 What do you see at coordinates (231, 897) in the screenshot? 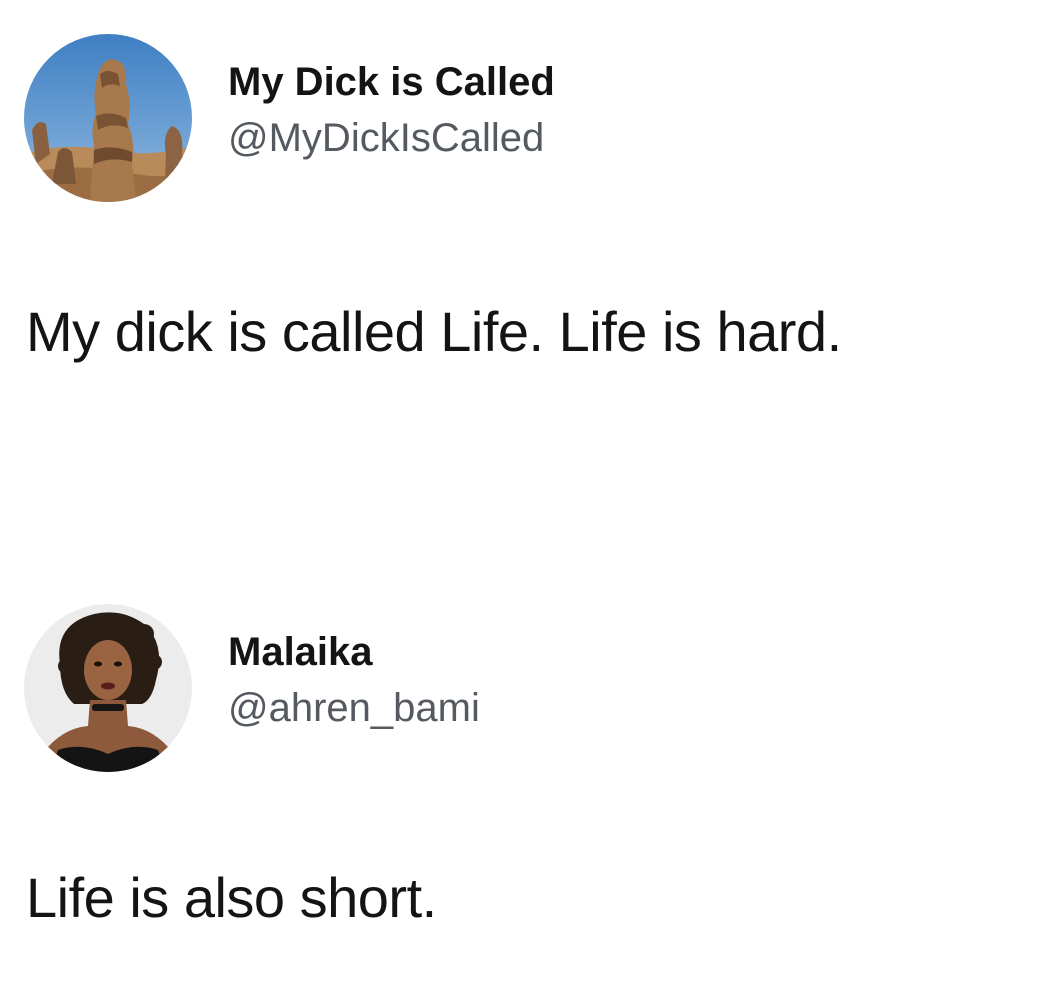
I see `tweet-text: Life is also short.` at bounding box center [231, 897].